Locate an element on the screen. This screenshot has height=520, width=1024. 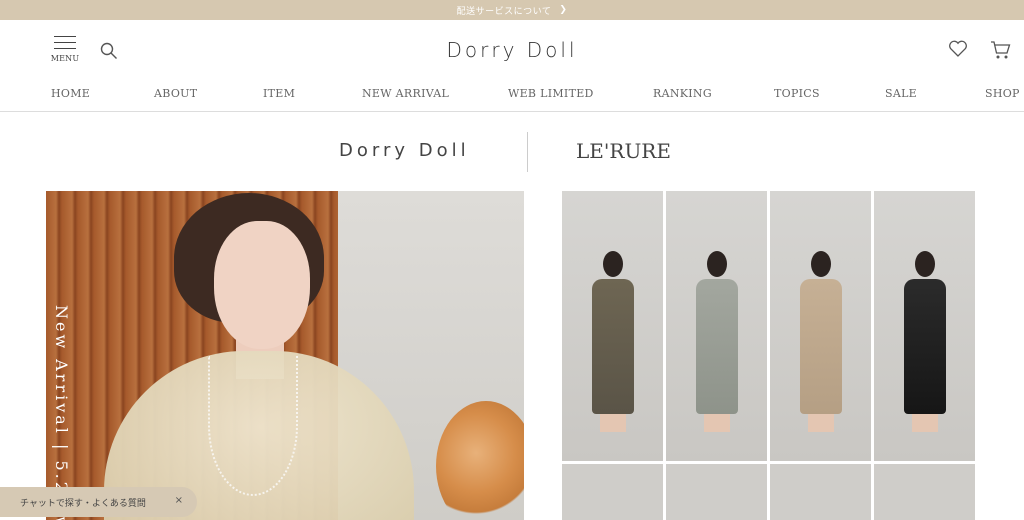
heart-icon is located at coordinates (958, 51).